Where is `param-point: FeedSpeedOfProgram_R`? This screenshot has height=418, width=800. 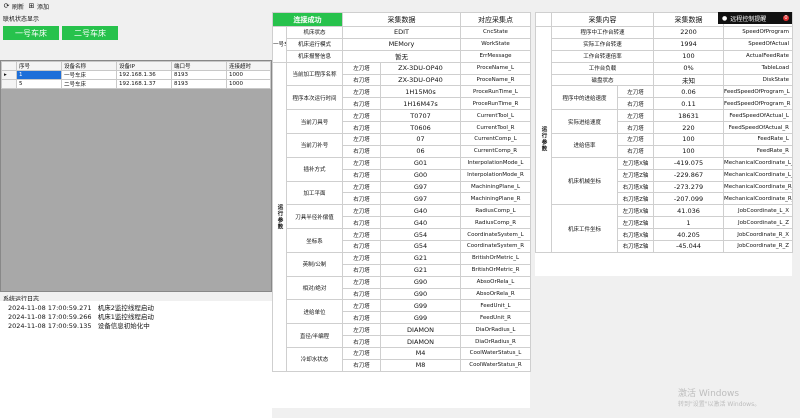 param-point: FeedSpeedOfProgram_R is located at coordinates (758, 104).